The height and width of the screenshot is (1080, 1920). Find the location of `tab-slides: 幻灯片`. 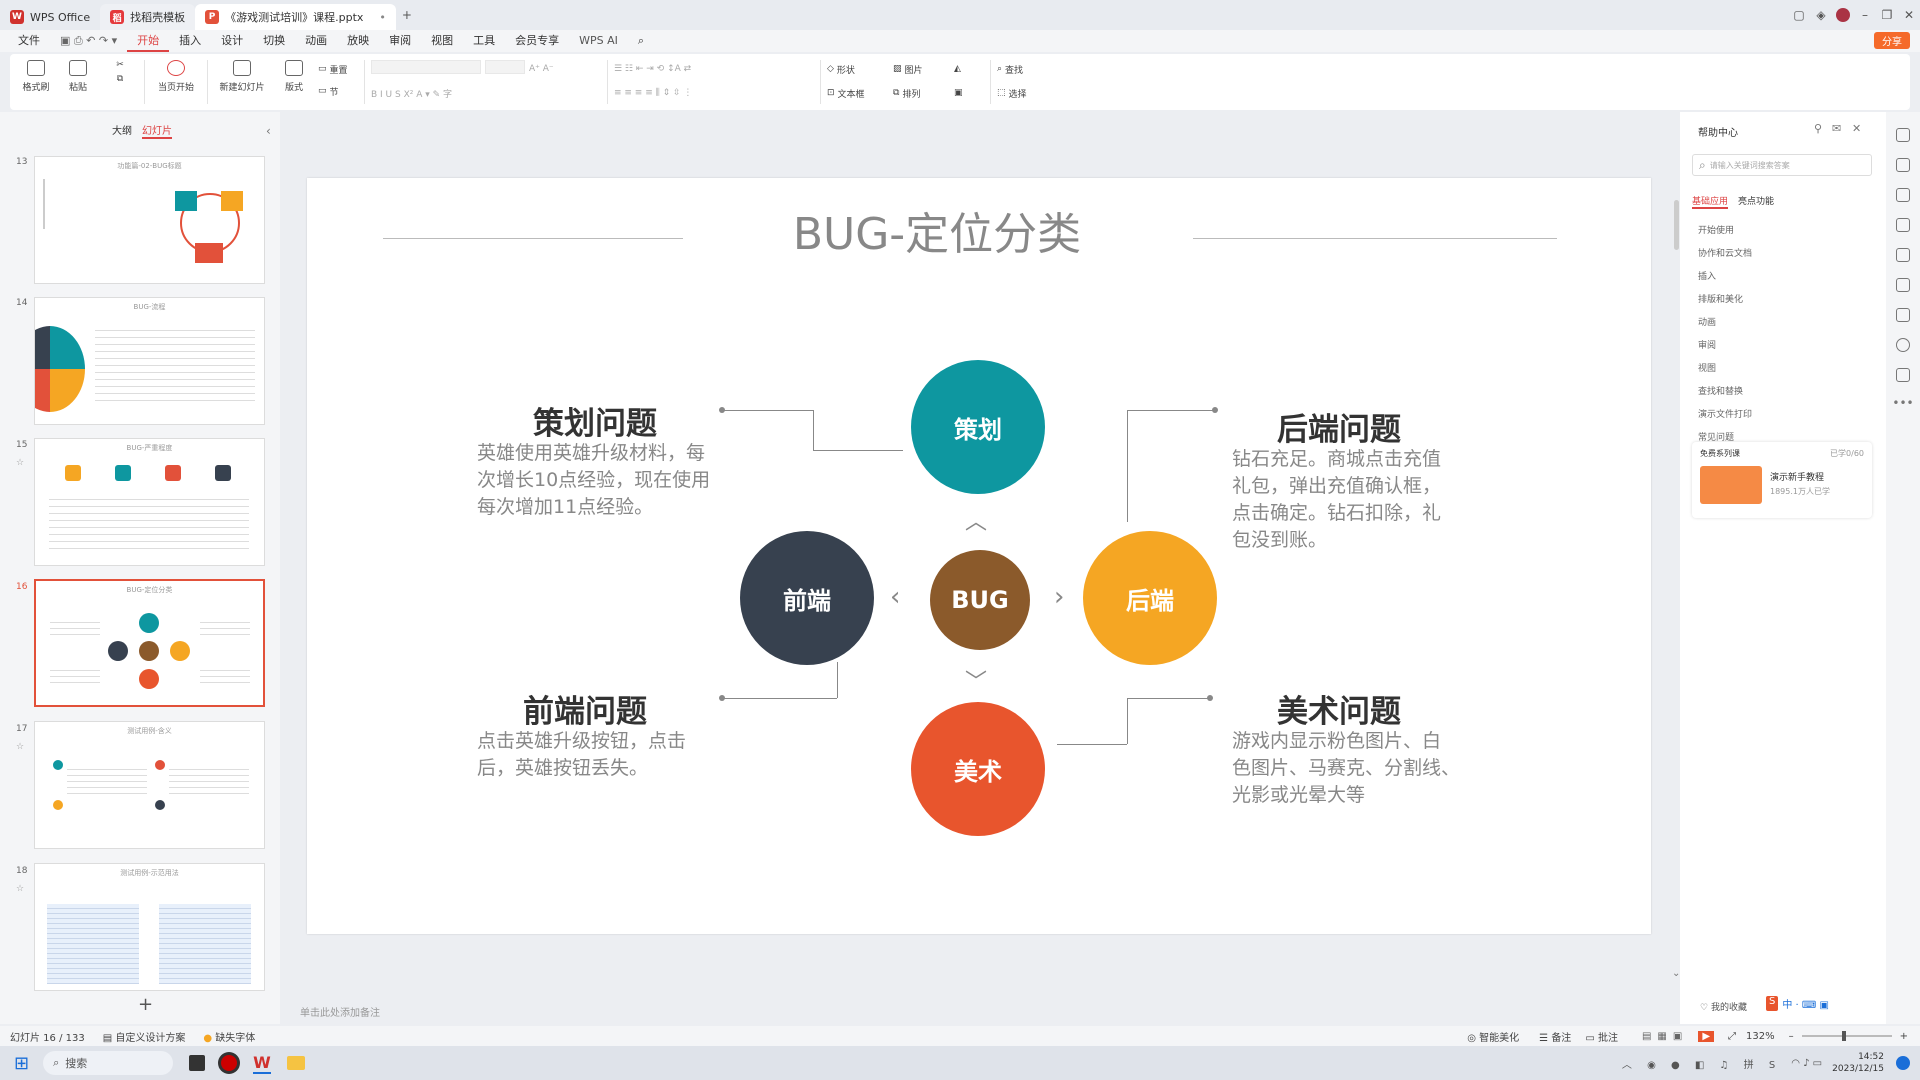

tab-slides: 幻灯片 is located at coordinates (157, 130).